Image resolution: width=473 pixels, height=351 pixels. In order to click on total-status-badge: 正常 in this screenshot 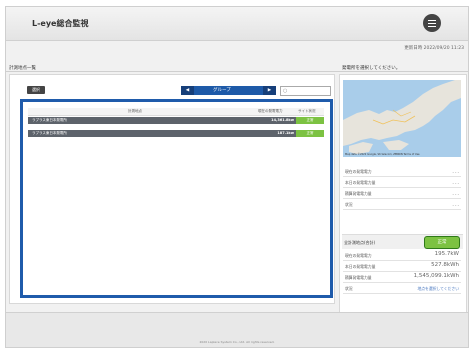, I will do `click(442, 242)`.